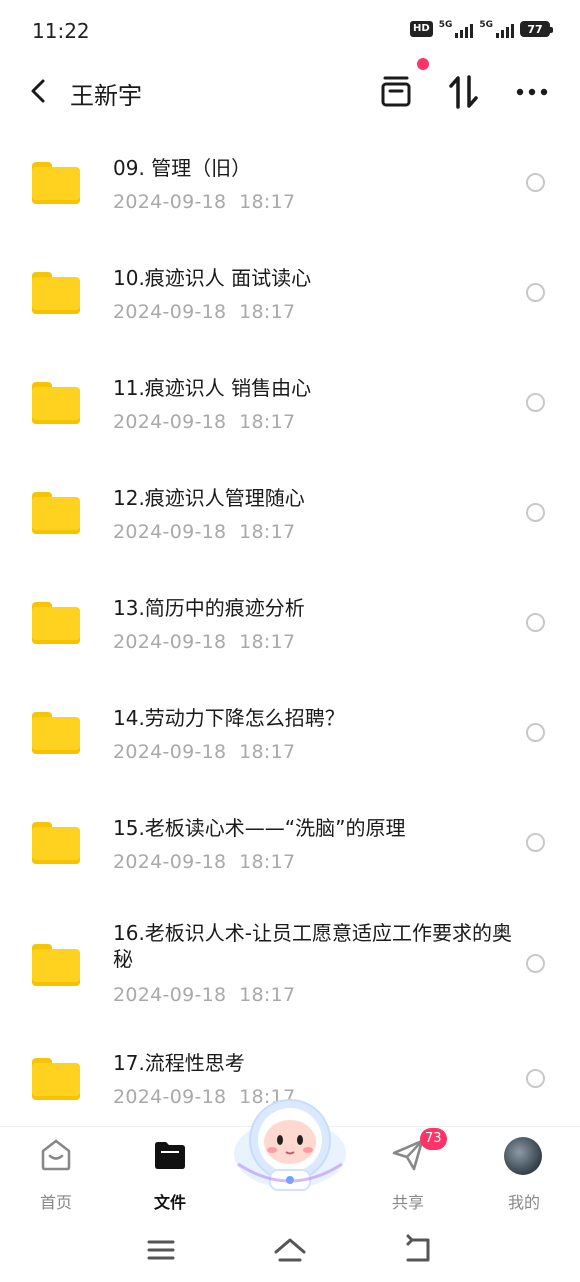 The width and height of the screenshot is (580, 1282). I want to click on more-icon, so click(532, 92).